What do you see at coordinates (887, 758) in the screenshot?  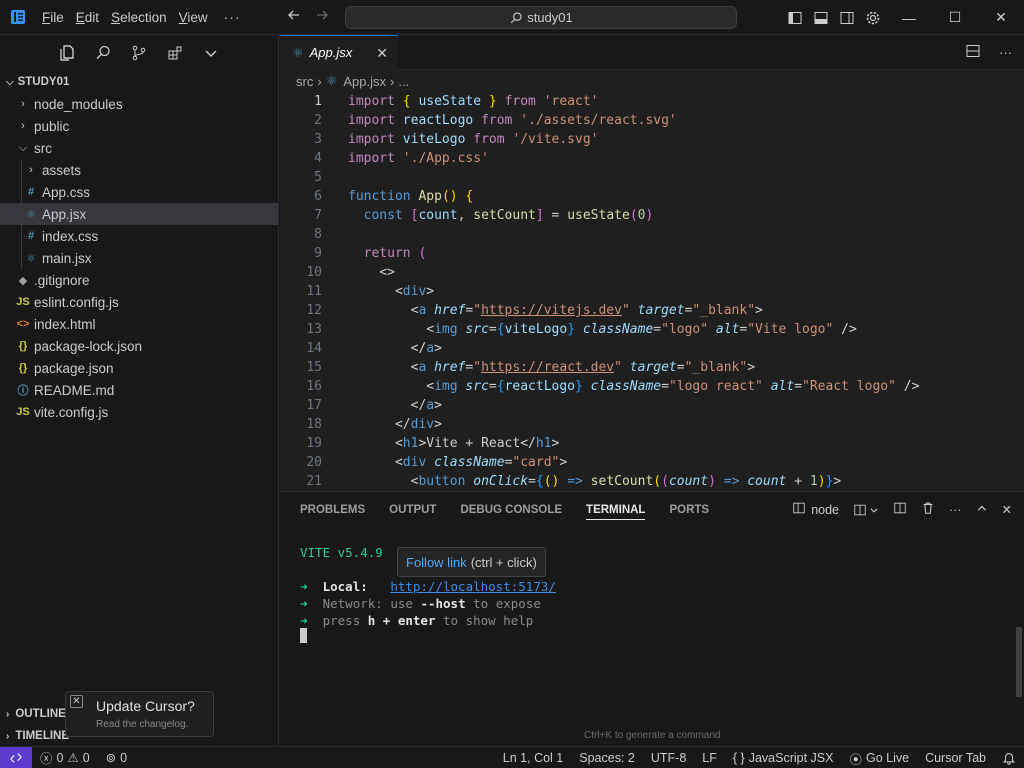 I see `go-live-label: Go Live` at bounding box center [887, 758].